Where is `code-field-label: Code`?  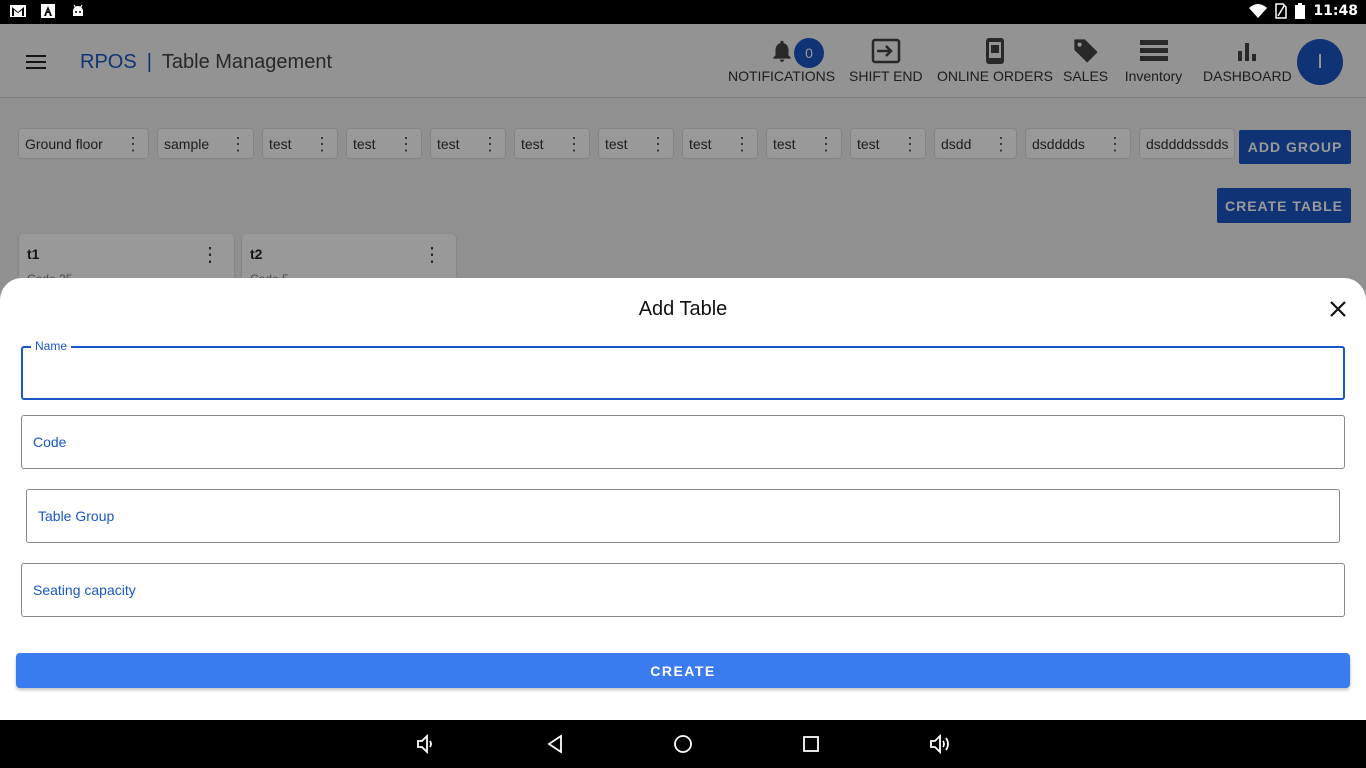 code-field-label: Code is located at coordinates (50, 442).